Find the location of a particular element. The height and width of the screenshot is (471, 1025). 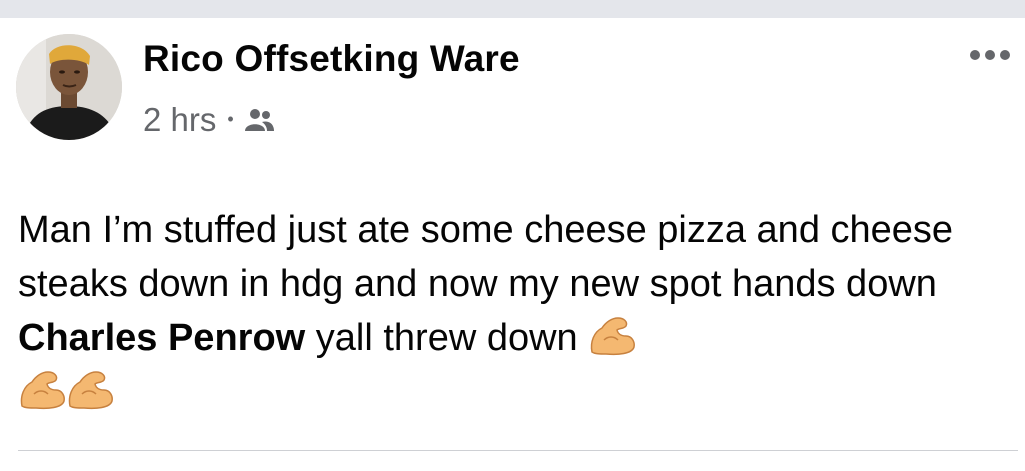

post-text-part2: yall threw down is located at coordinates (447, 338).